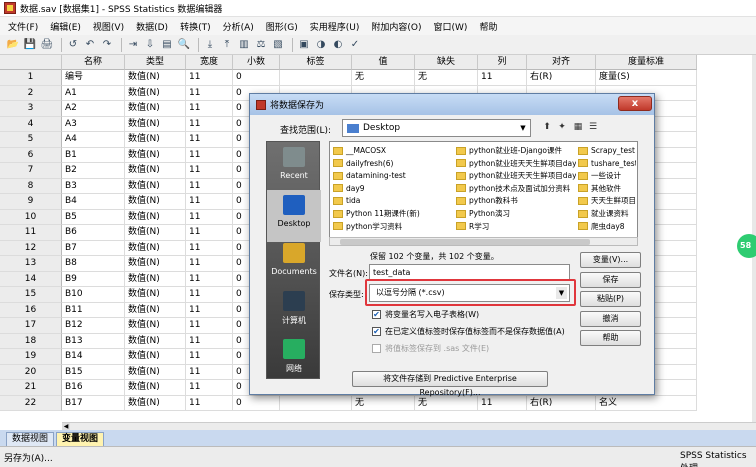 Image resolution: width=756 pixels, height=467 pixels. What do you see at coordinates (746, 246) in the screenshot?
I see `side-badge: 58` at bounding box center [746, 246].